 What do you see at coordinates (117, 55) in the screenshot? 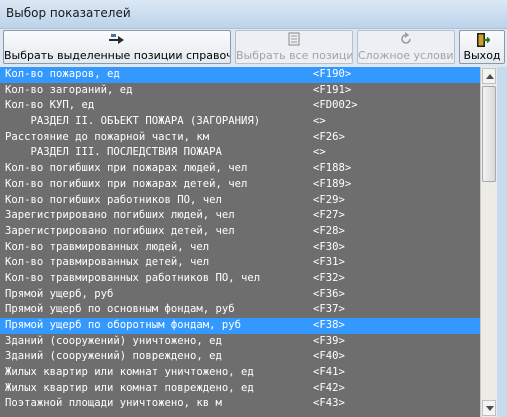
I see `select-positions-label: Выбрать выделенные позиции справочника` at bounding box center [117, 55].